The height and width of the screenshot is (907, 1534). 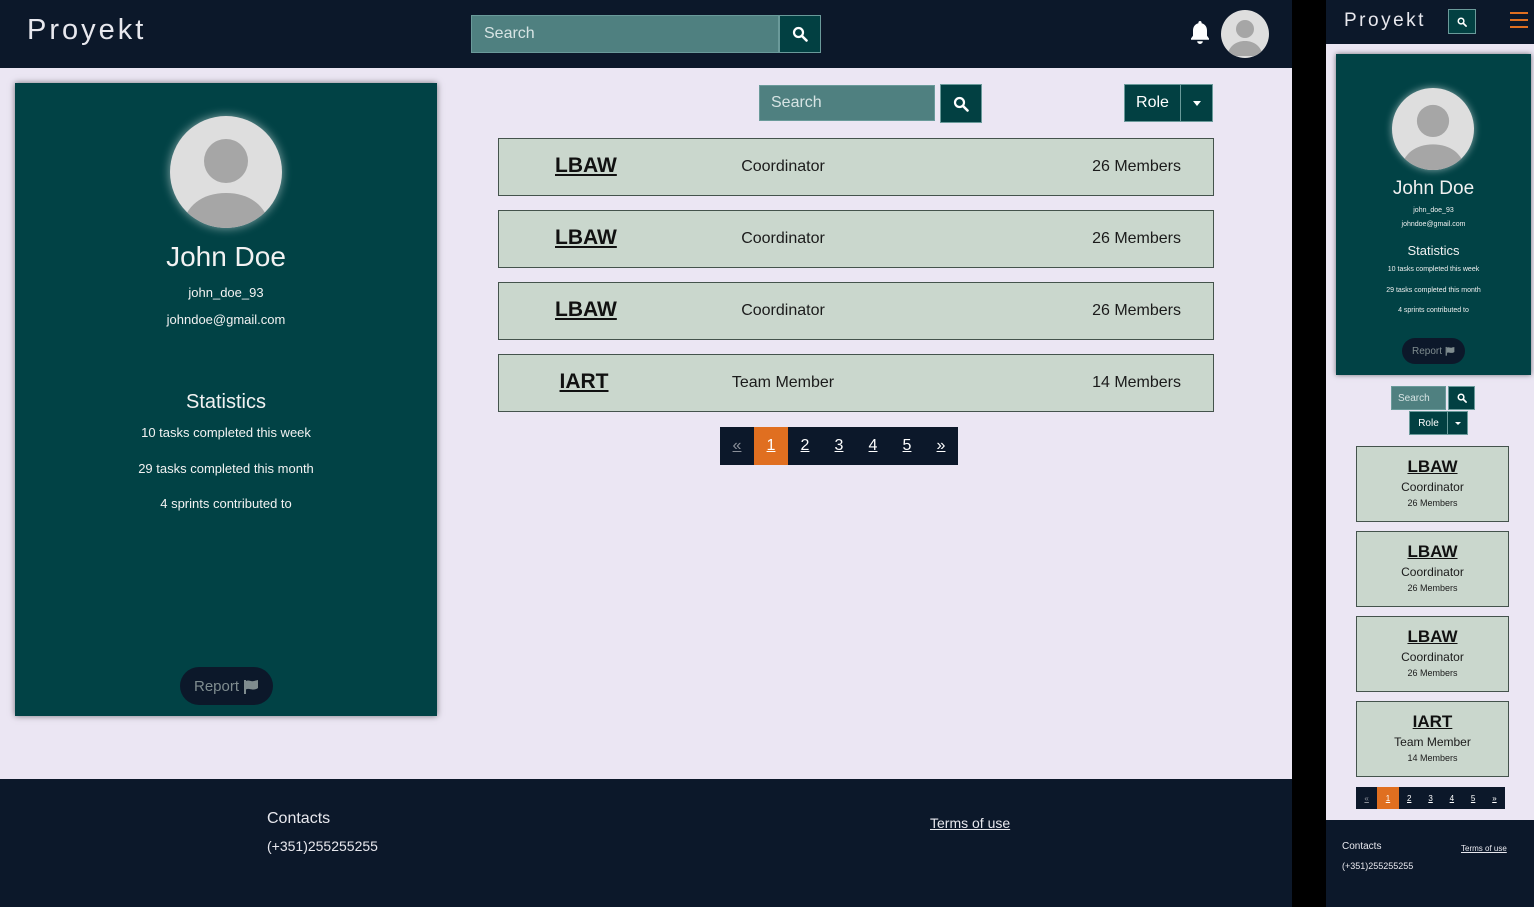 I want to click on navbar-search-button, so click(x=800, y=34).